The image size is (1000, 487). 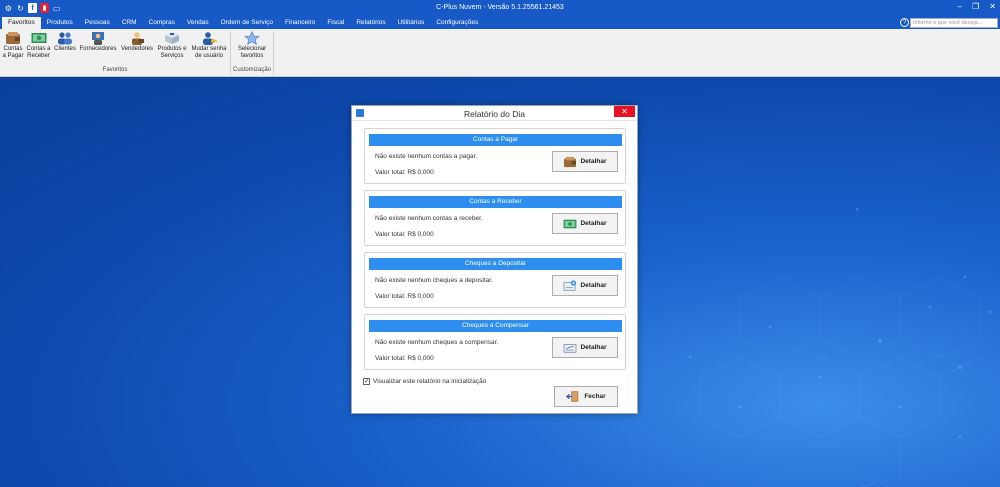 What do you see at coordinates (457, 23) in the screenshot?
I see `tab-configuracoes: Configurações` at bounding box center [457, 23].